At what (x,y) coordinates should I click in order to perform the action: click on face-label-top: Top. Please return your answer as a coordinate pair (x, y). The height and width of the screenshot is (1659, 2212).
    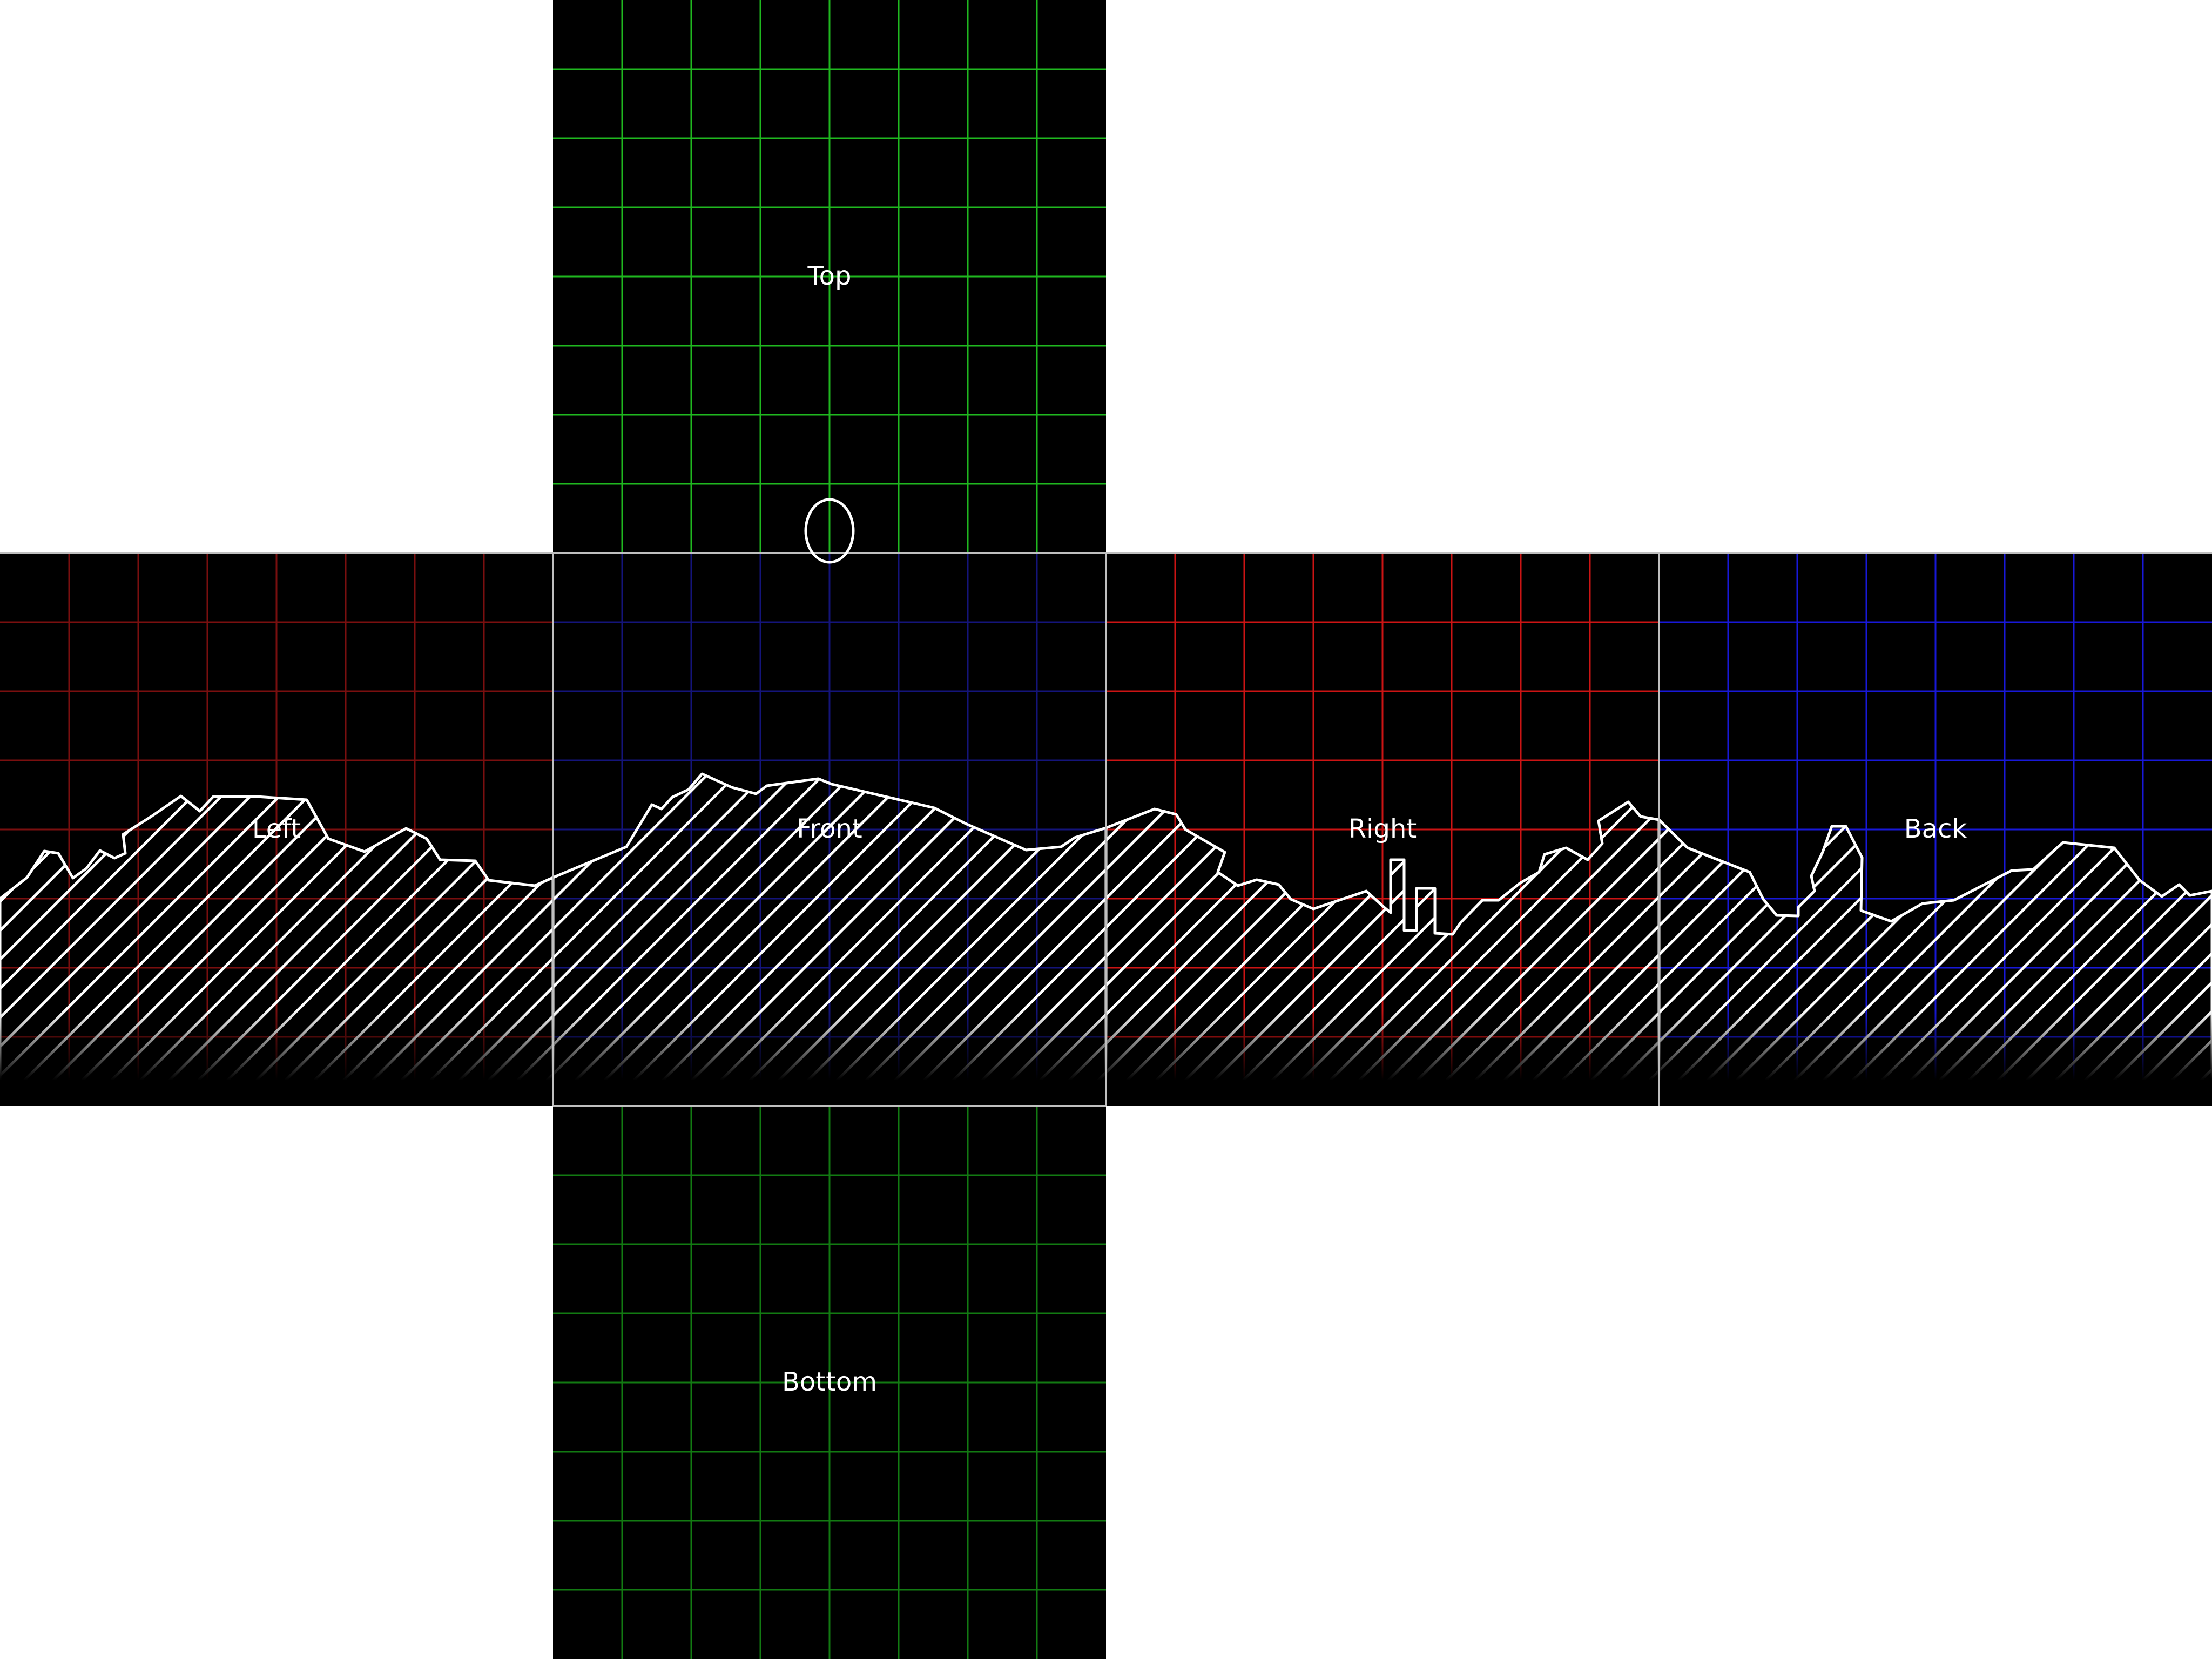
    Looking at the image, I should click on (829, 276).